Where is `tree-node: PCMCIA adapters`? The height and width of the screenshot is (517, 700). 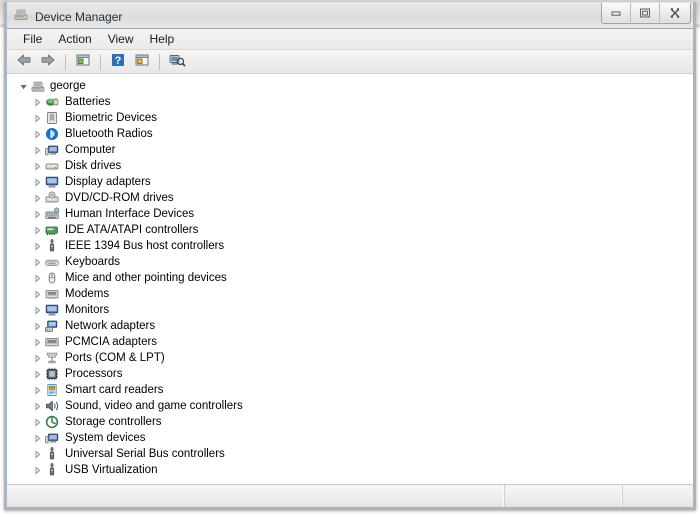 tree-node: PCMCIA adapters is located at coordinates (350, 342).